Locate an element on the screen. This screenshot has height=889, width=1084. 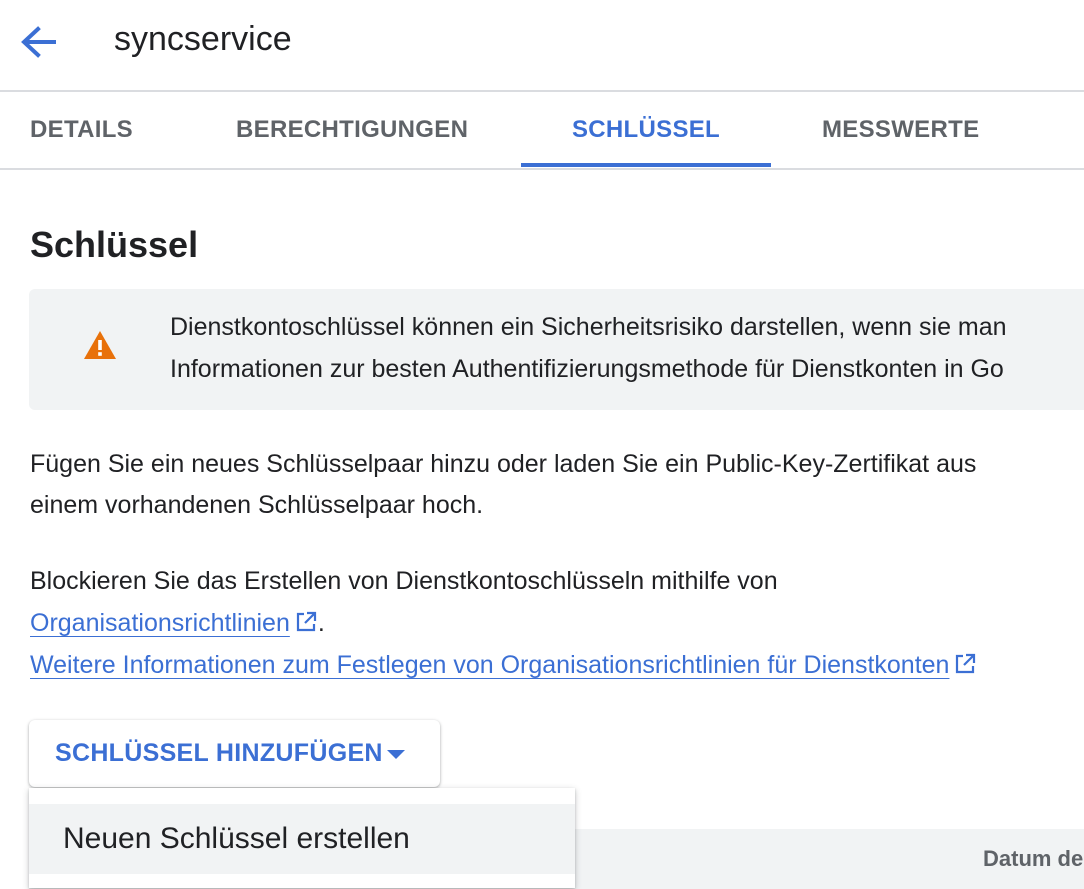
policy-line: Organisationsrichtlinien. is located at coordinates (177, 623).